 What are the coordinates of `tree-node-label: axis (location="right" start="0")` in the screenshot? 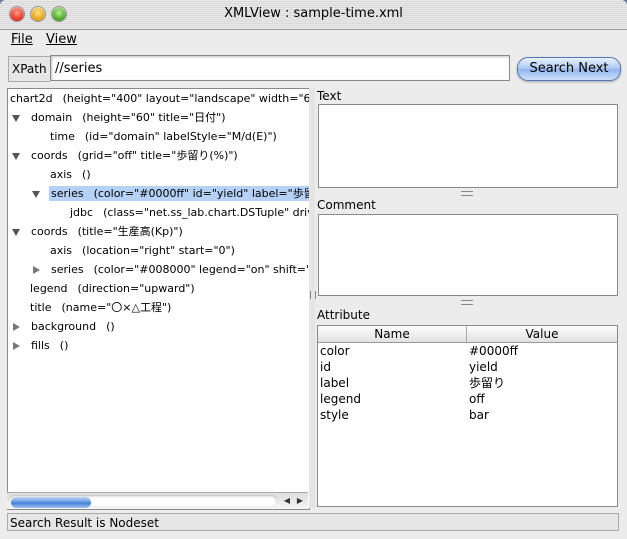 It's located at (142, 250).